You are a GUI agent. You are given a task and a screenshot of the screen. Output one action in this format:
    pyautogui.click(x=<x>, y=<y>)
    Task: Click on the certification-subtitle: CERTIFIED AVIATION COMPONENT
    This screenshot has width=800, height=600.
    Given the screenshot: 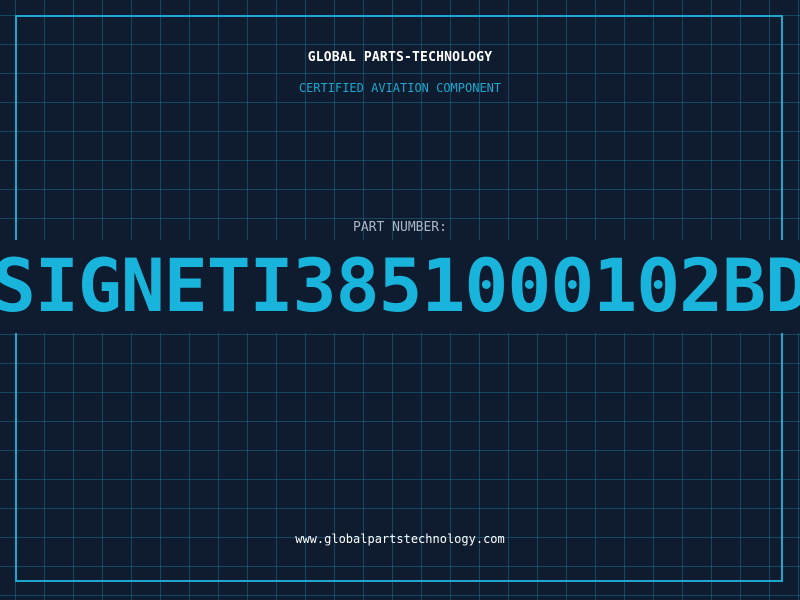 What is the action you would take?
    pyautogui.click(x=400, y=88)
    